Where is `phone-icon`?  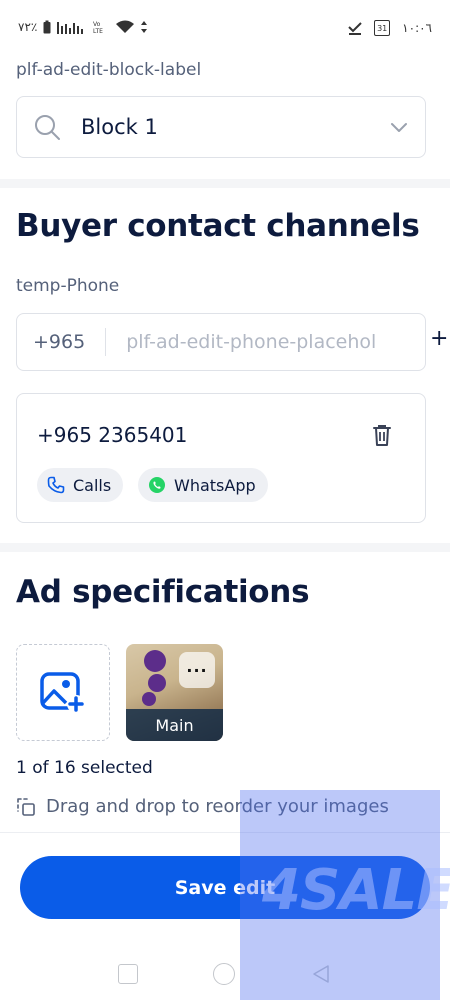 phone-icon is located at coordinates (56, 485).